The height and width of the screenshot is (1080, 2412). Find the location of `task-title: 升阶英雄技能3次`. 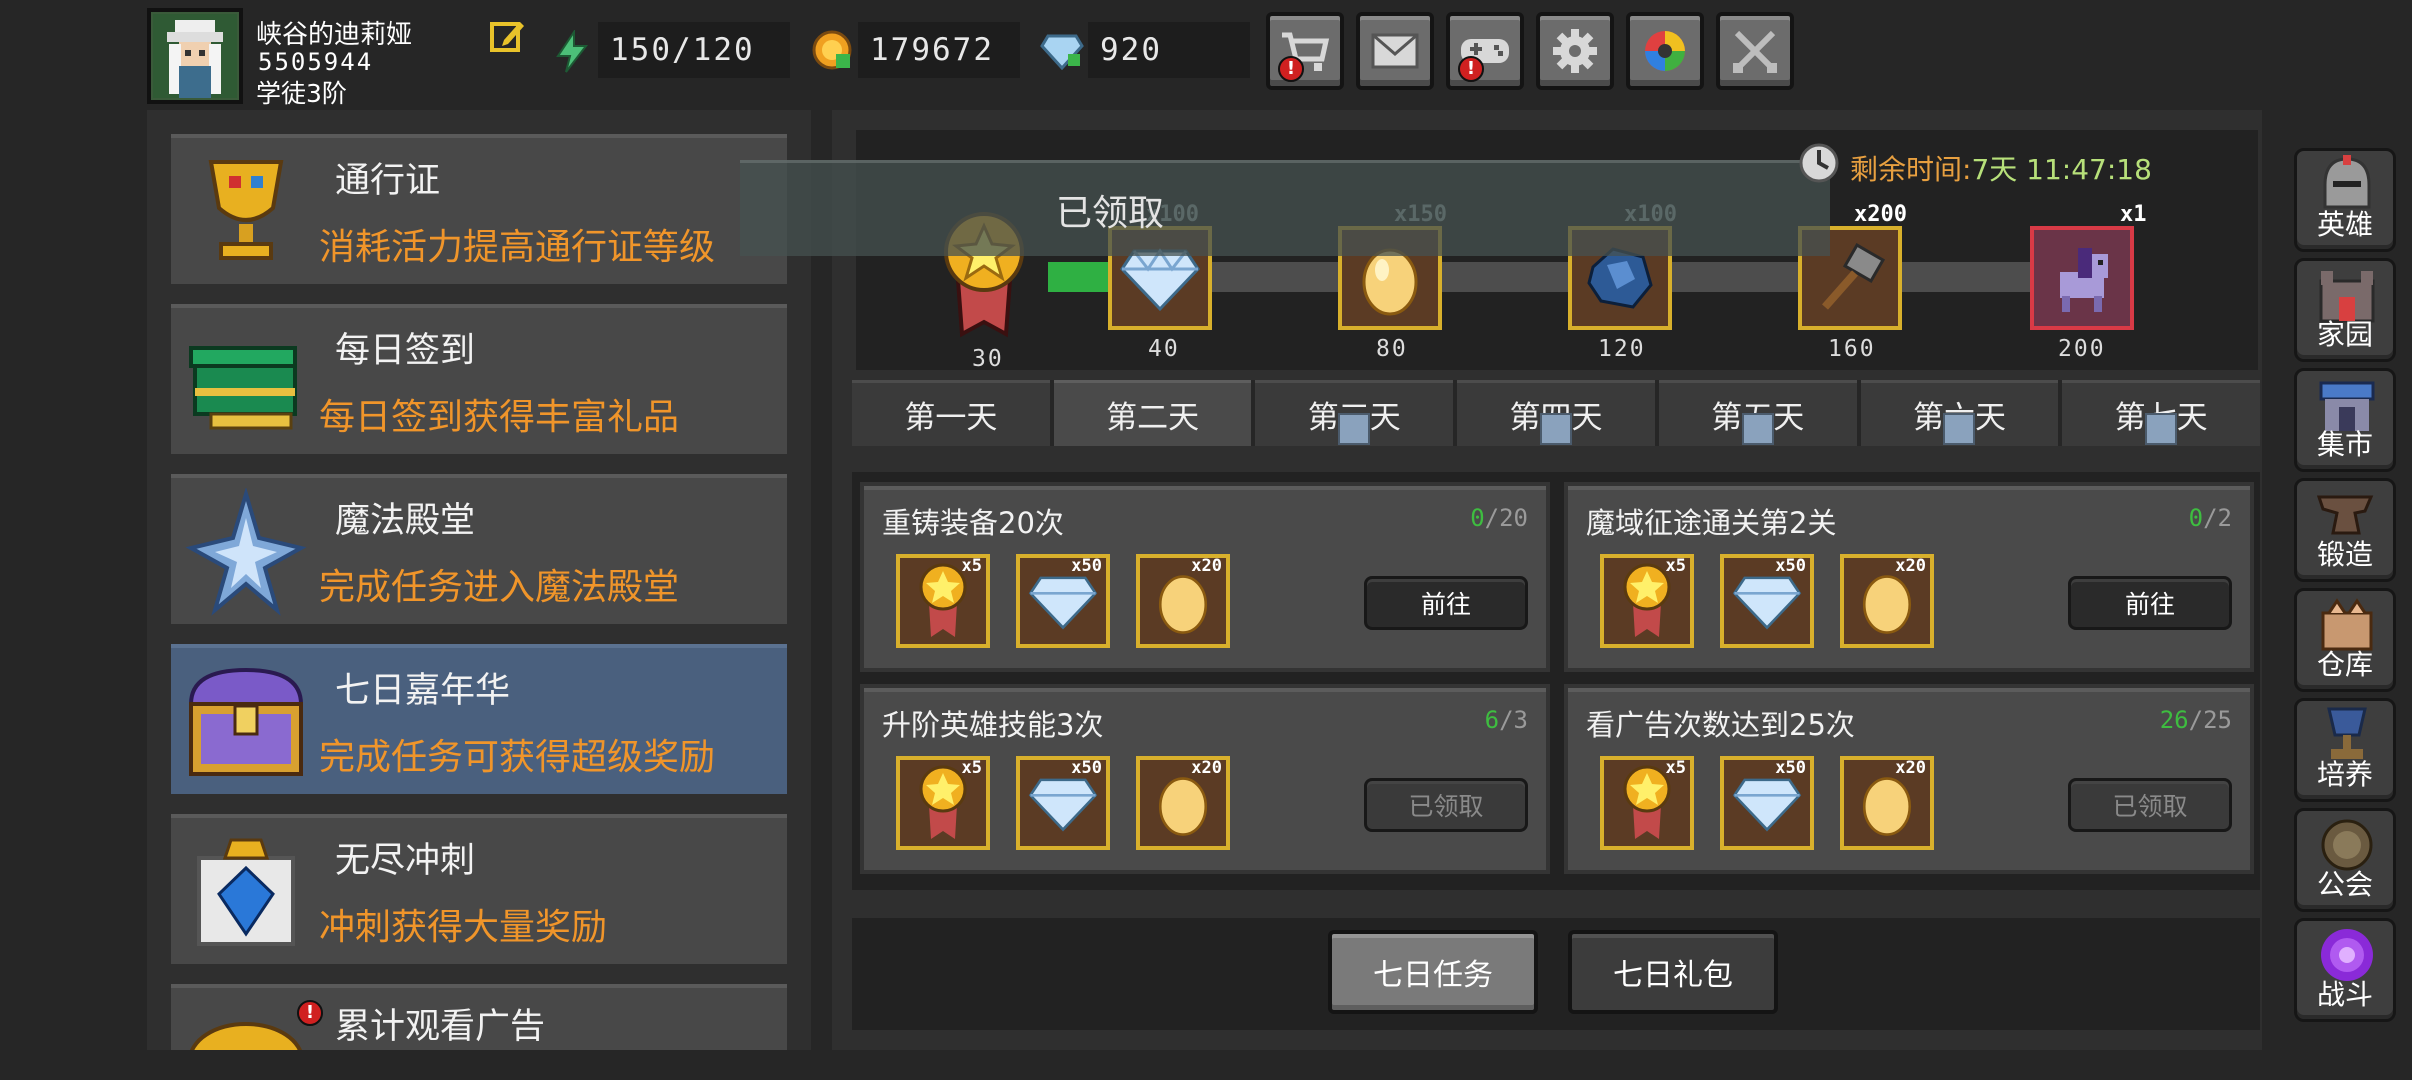

task-title: 升阶英雄技能3次 is located at coordinates (993, 725).